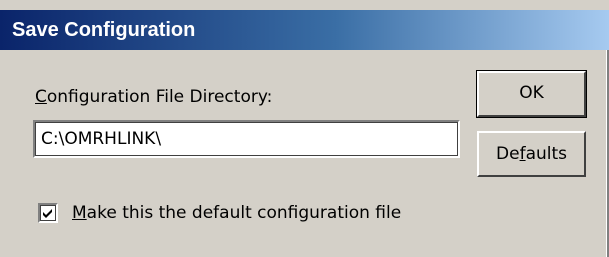 This screenshot has height=257, width=609. Describe the element at coordinates (531, 94) in the screenshot. I see `ok-button: OK` at that location.